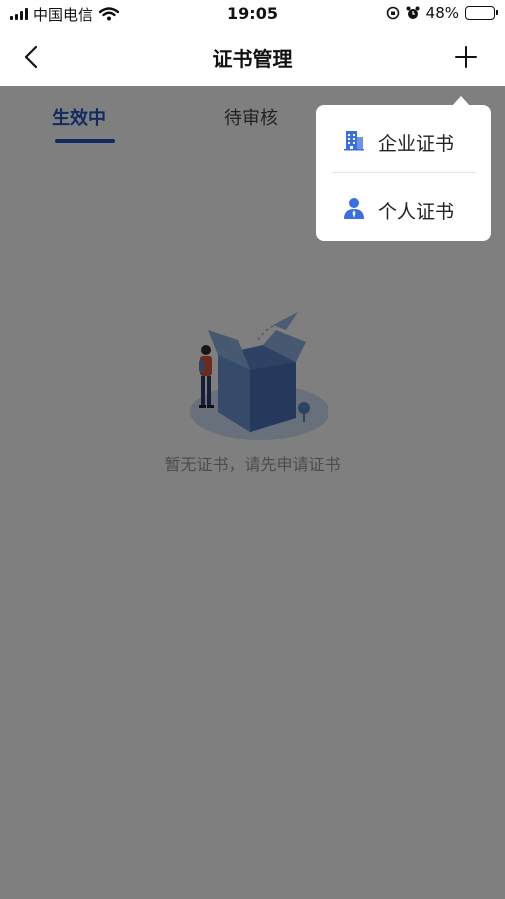  I want to click on orientation-lock-icon, so click(392, 13).